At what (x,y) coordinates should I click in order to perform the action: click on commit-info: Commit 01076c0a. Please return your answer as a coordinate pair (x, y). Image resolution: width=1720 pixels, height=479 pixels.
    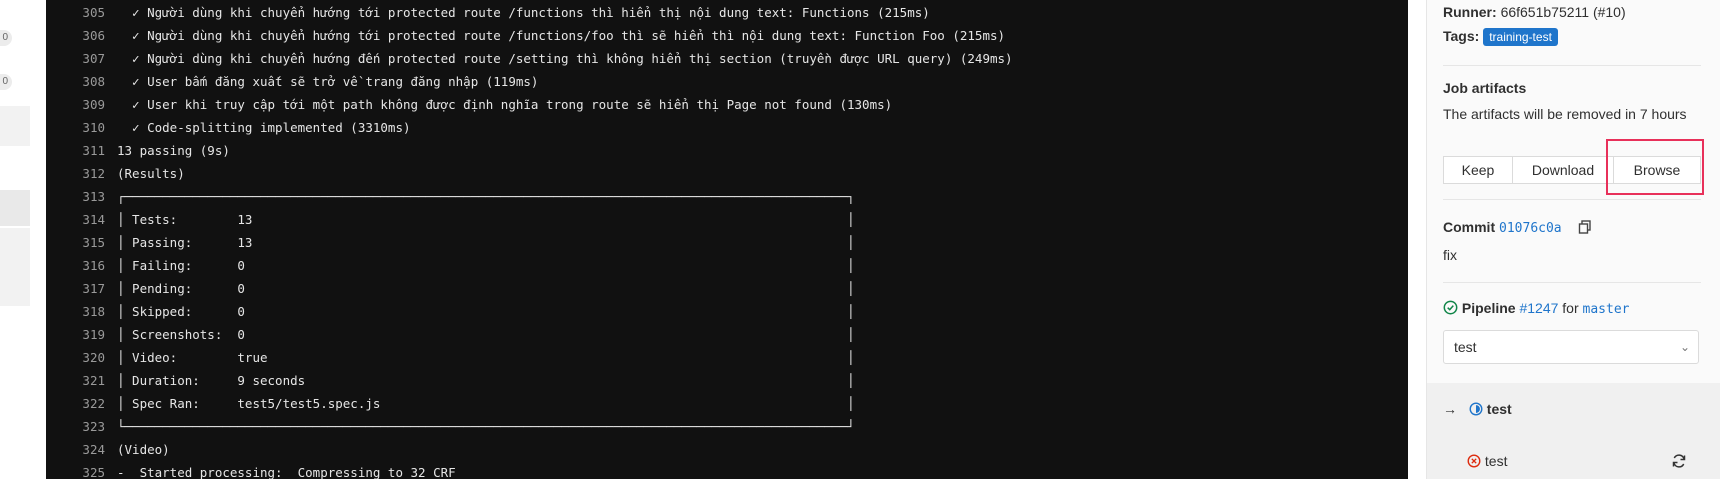
    Looking at the image, I should click on (1517, 228).